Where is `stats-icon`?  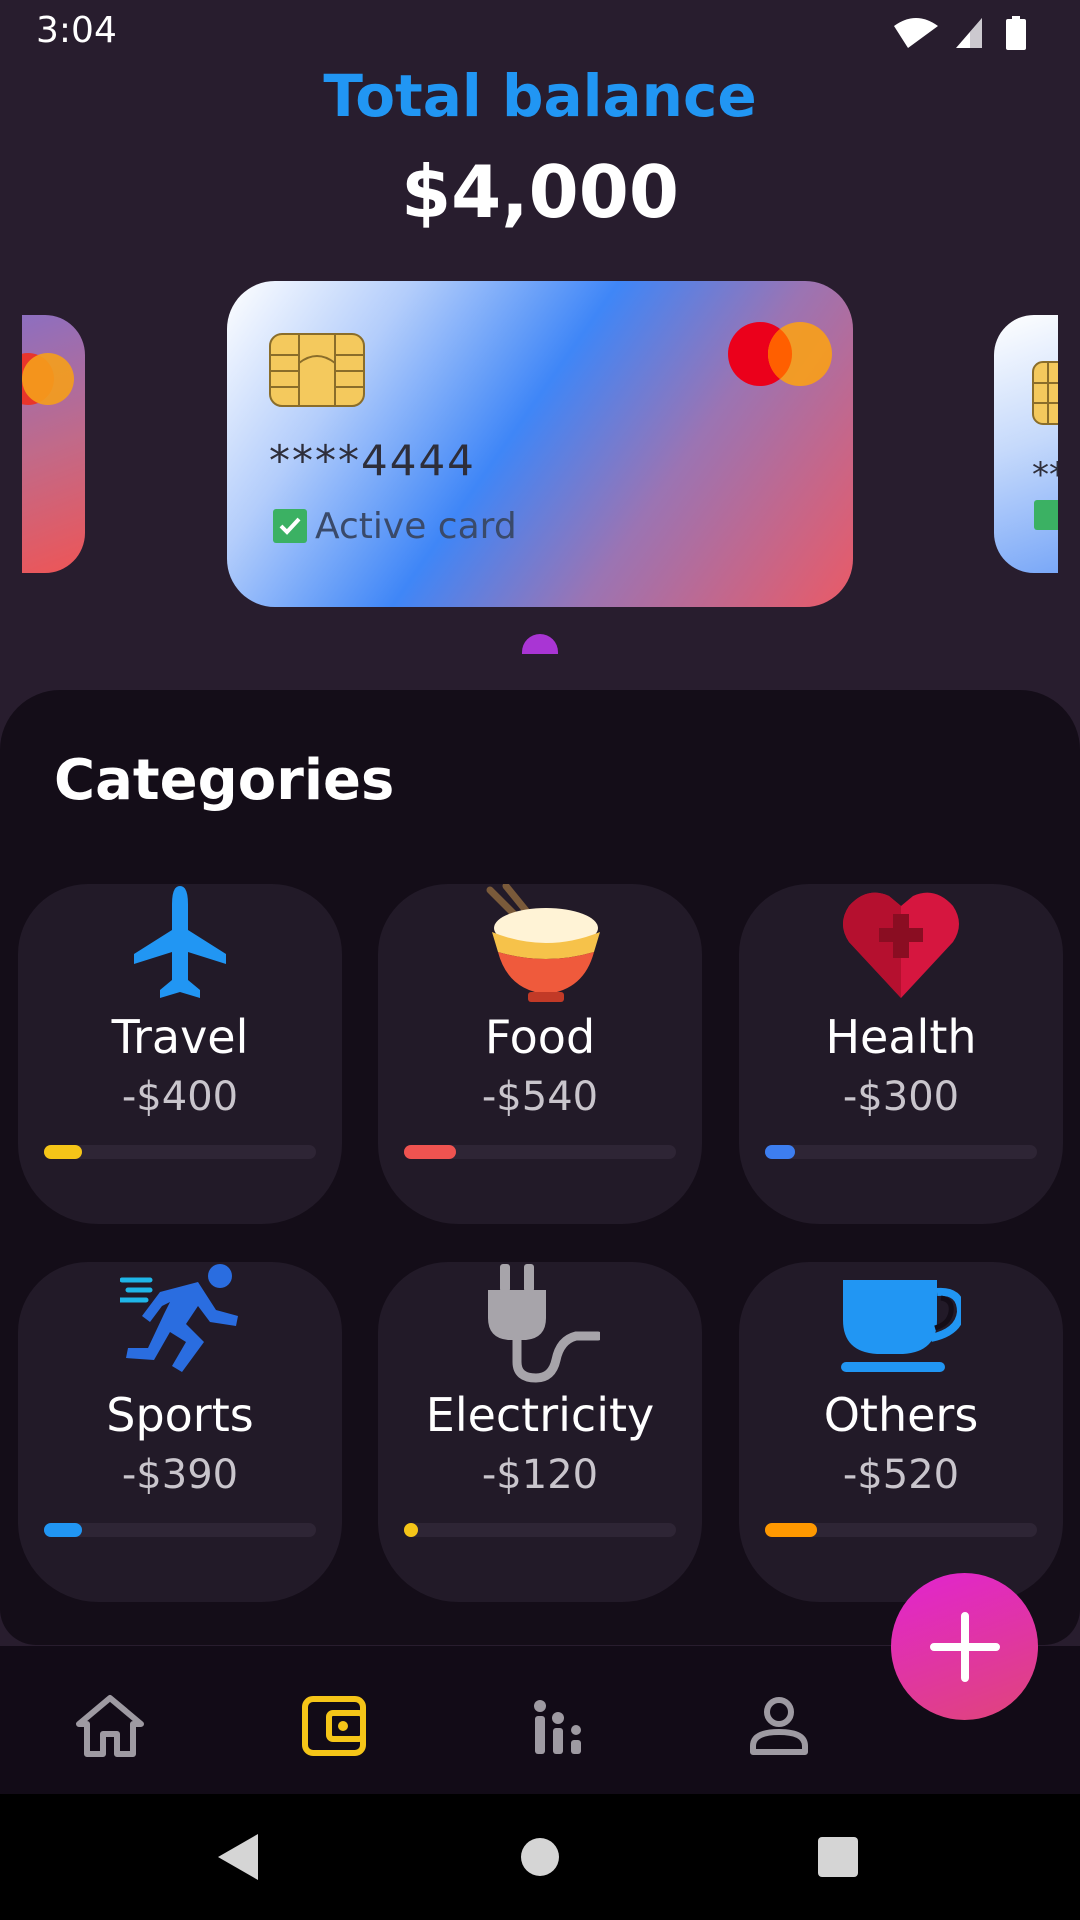 stats-icon is located at coordinates (557, 1727).